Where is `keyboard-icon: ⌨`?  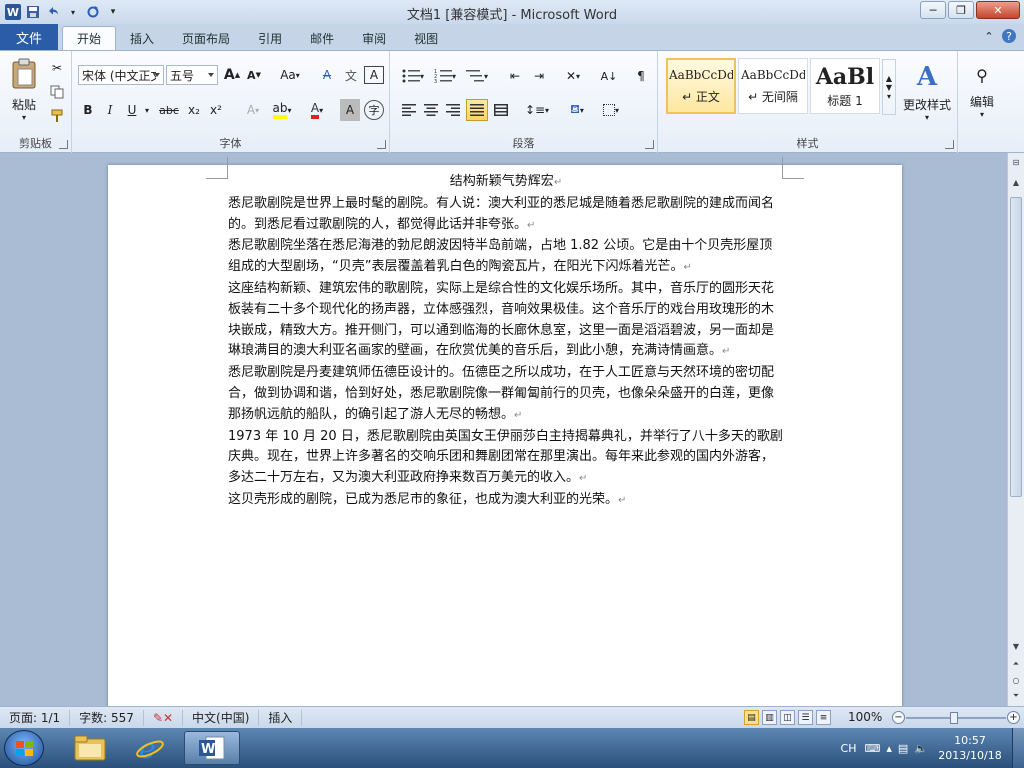 keyboard-icon: ⌨ is located at coordinates (872, 748).